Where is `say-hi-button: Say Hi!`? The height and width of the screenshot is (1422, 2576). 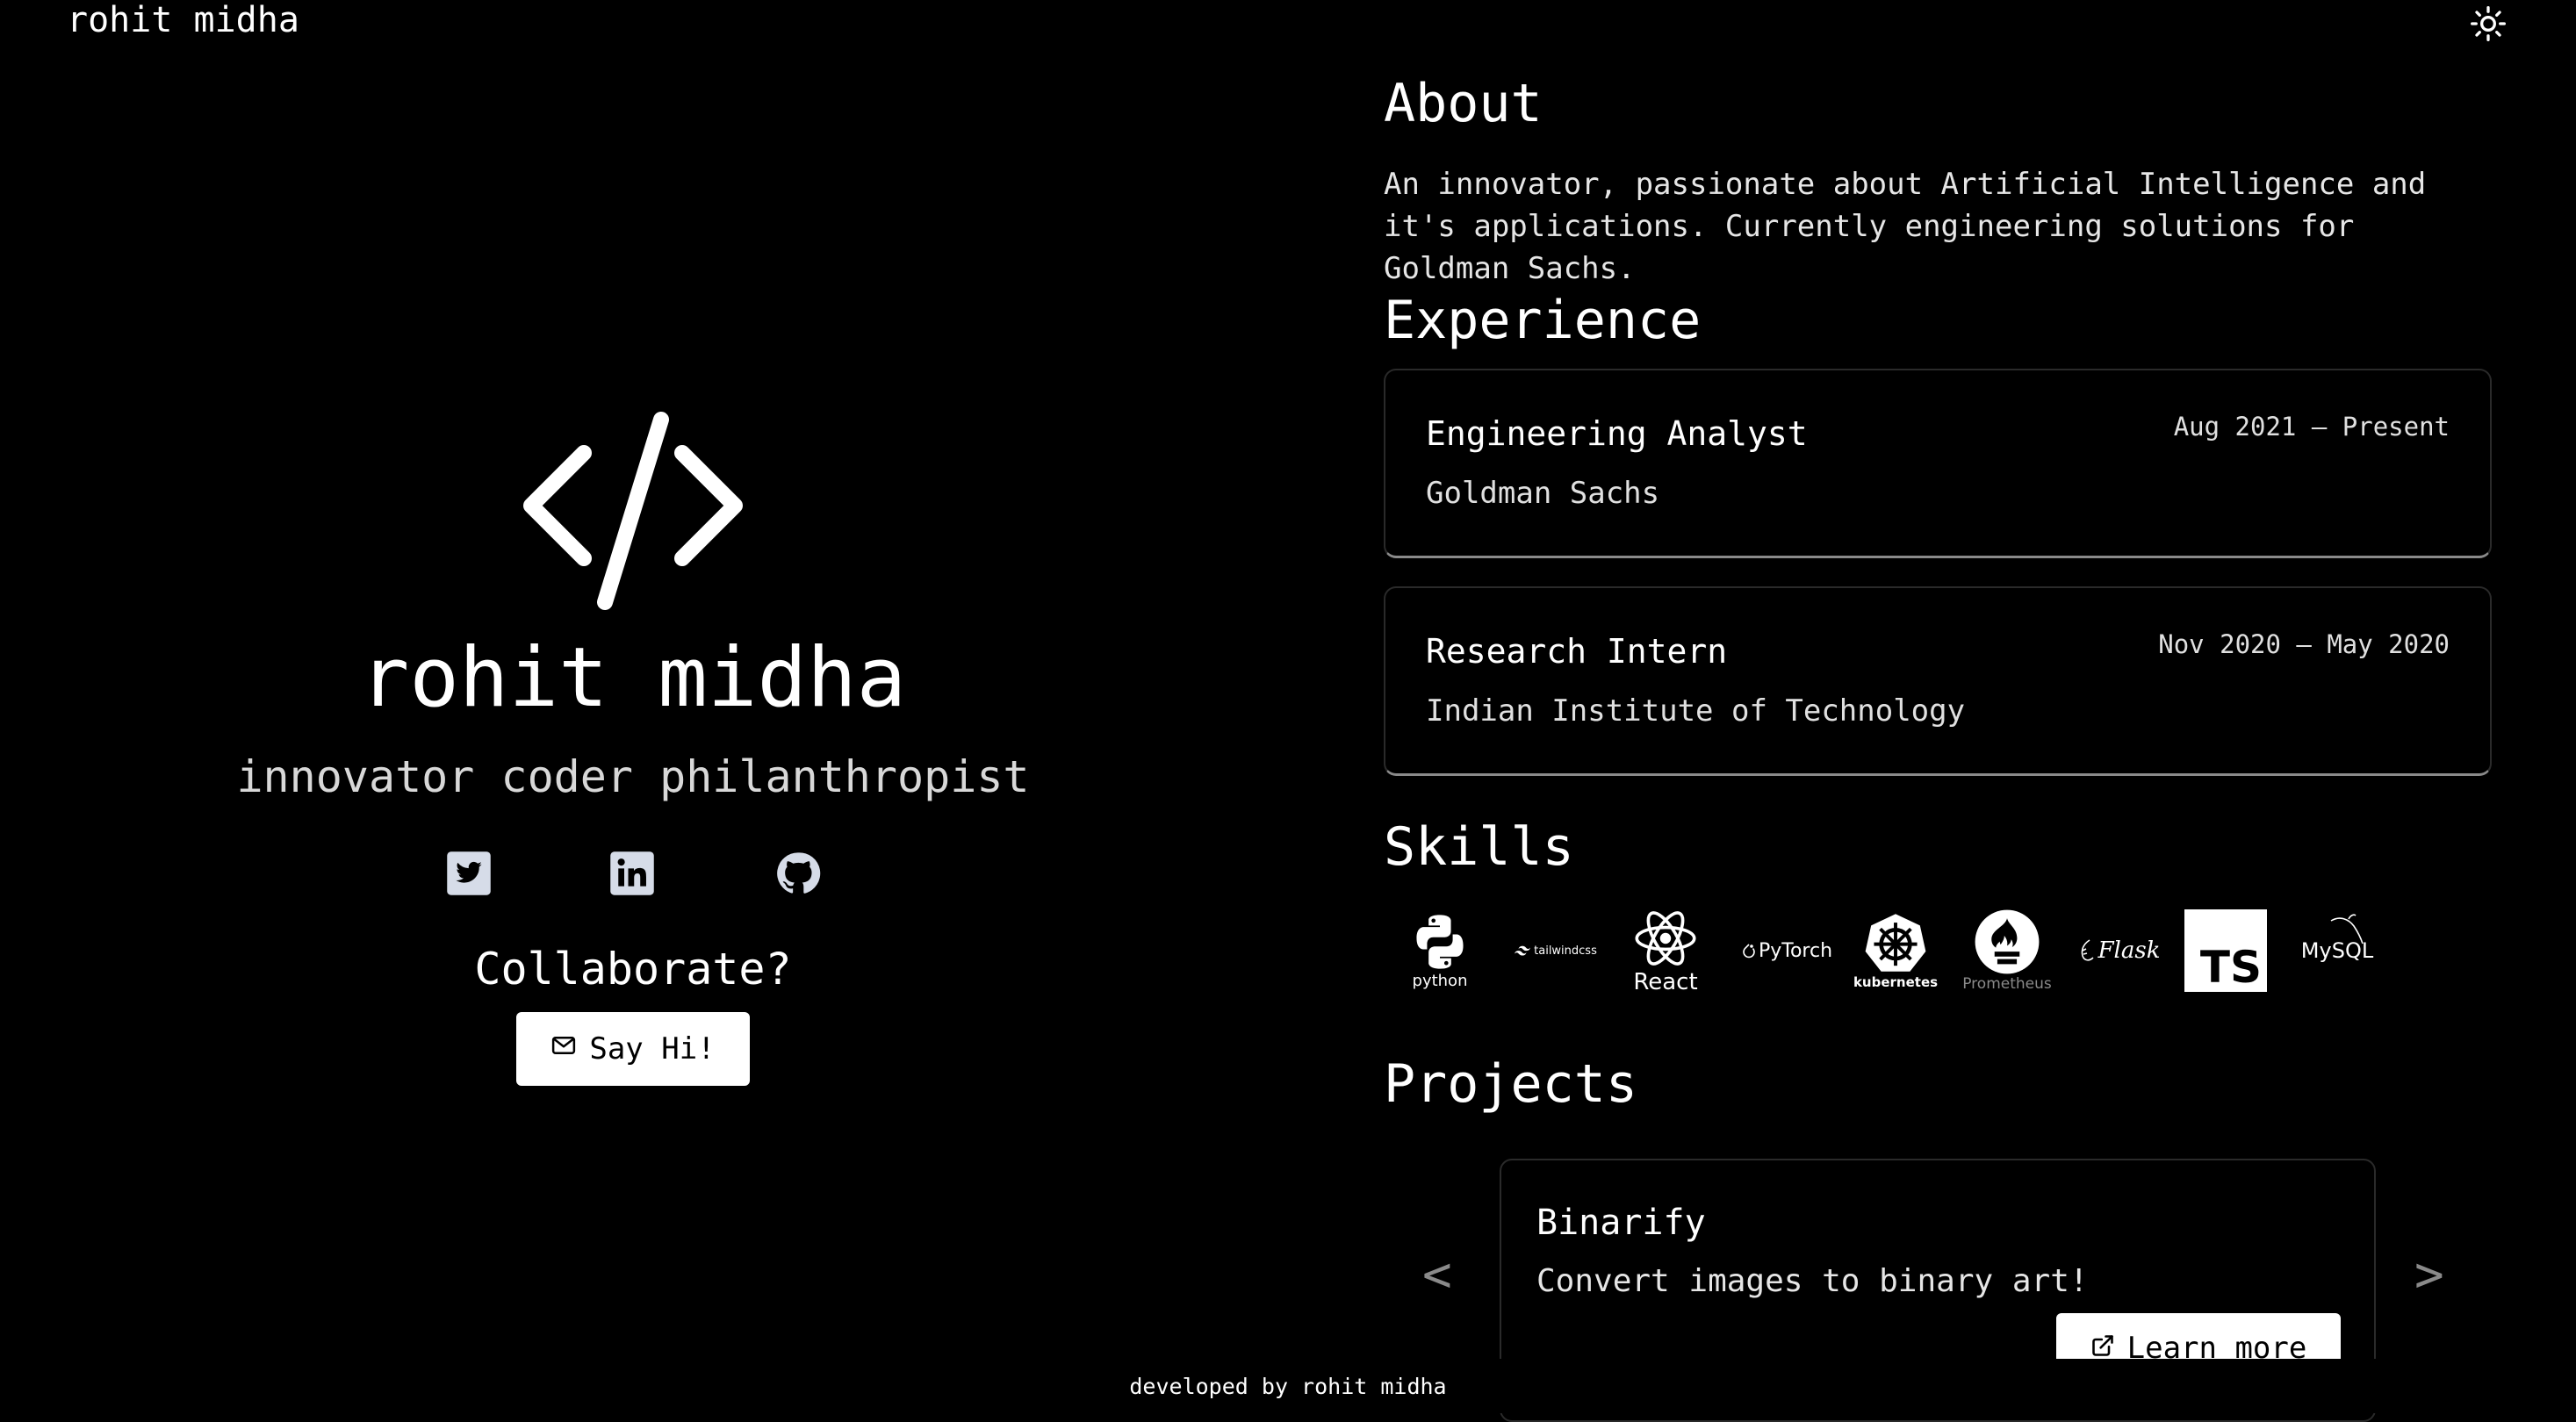 say-hi-button: Say Hi! is located at coordinates (633, 1049).